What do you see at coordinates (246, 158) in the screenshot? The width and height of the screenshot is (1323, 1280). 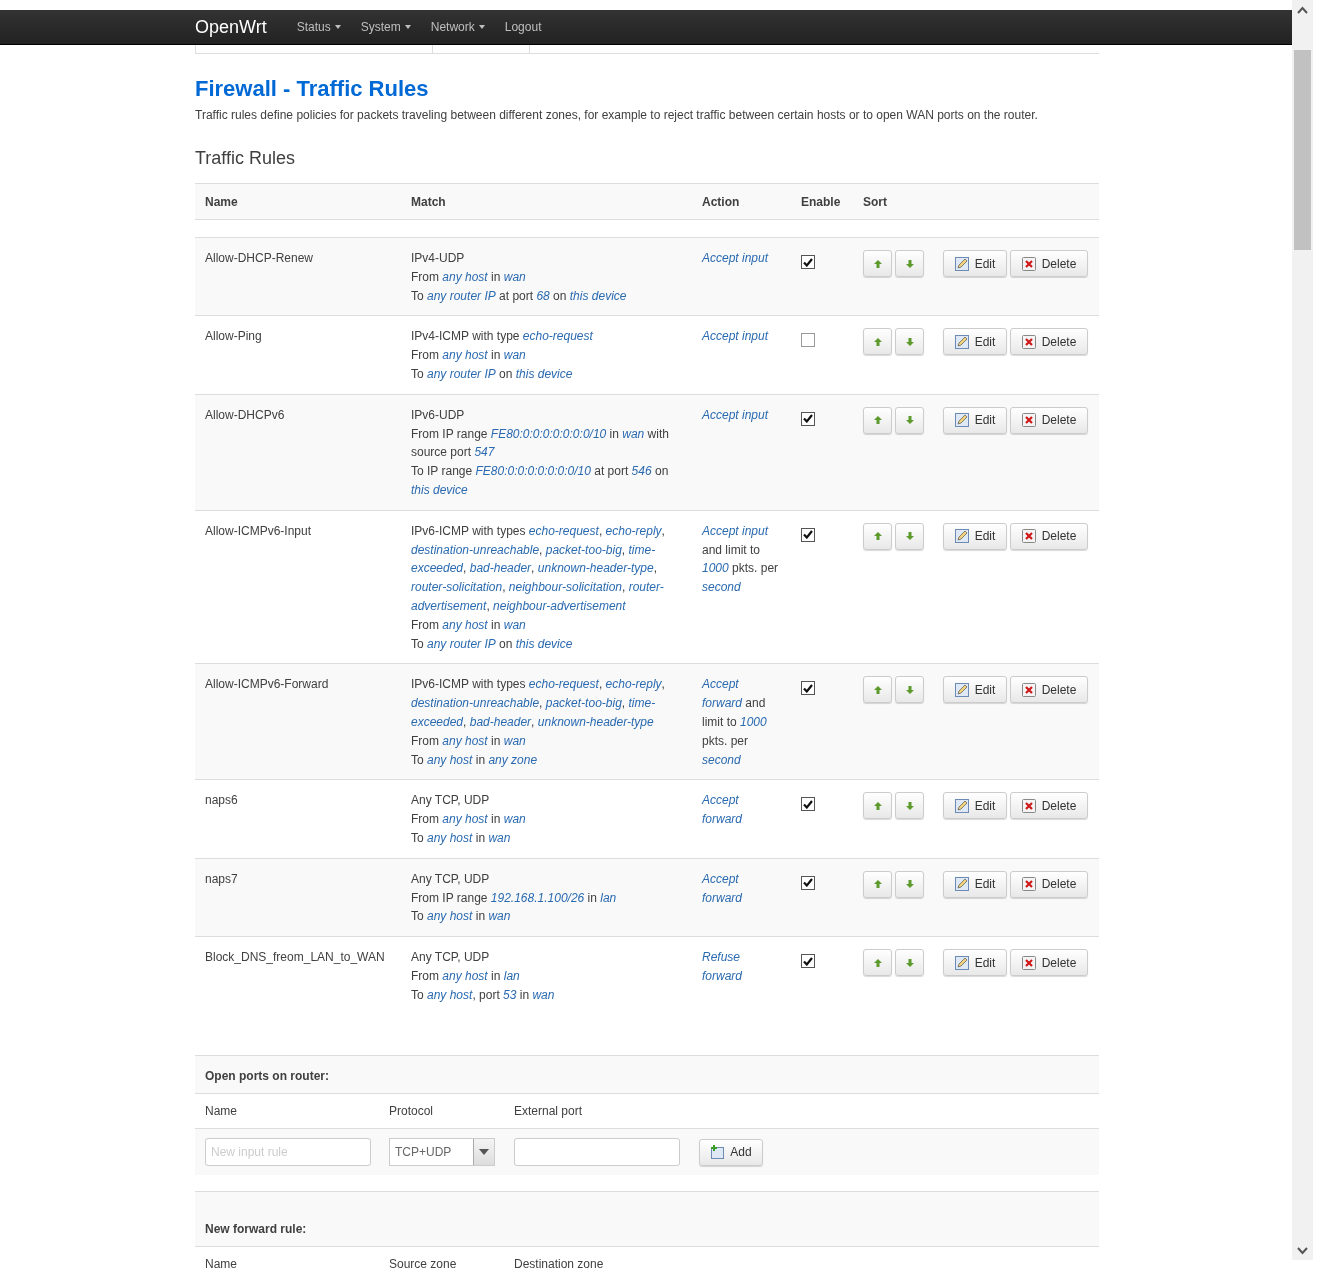 I see `section-title: Traffic Rules` at bounding box center [246, 158].